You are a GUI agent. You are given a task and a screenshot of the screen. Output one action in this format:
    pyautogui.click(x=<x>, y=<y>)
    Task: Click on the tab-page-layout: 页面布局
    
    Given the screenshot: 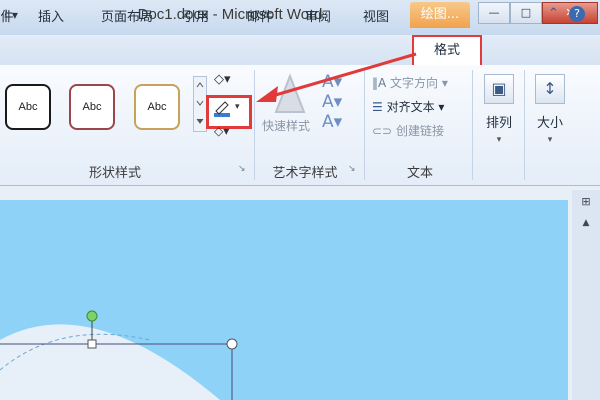 What is the action you would take?
    pyautogui.click(x=127, y=16)
    